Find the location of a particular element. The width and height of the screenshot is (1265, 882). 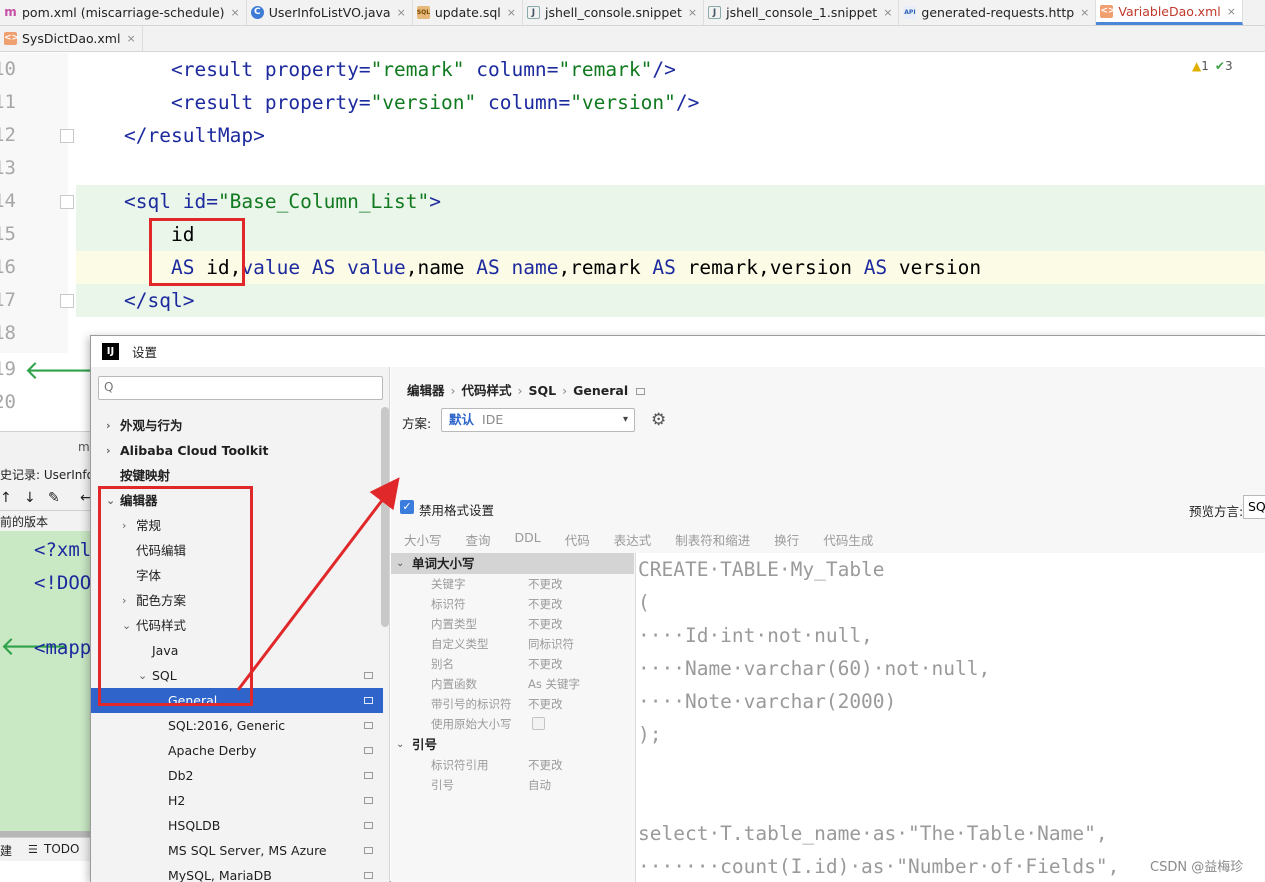

editor-tab-label: generated-requests.http is located at coordinates (998, 12).